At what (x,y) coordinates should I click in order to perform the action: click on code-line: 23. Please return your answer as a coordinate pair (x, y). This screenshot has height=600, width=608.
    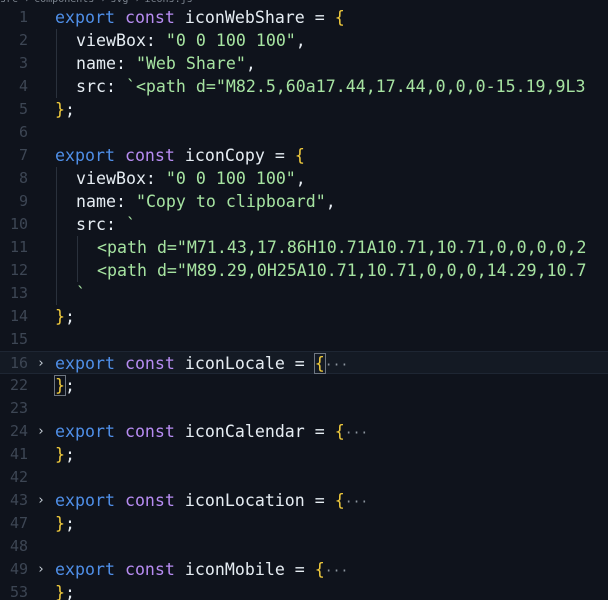
    Looking at the image, I should click on (304, 408).